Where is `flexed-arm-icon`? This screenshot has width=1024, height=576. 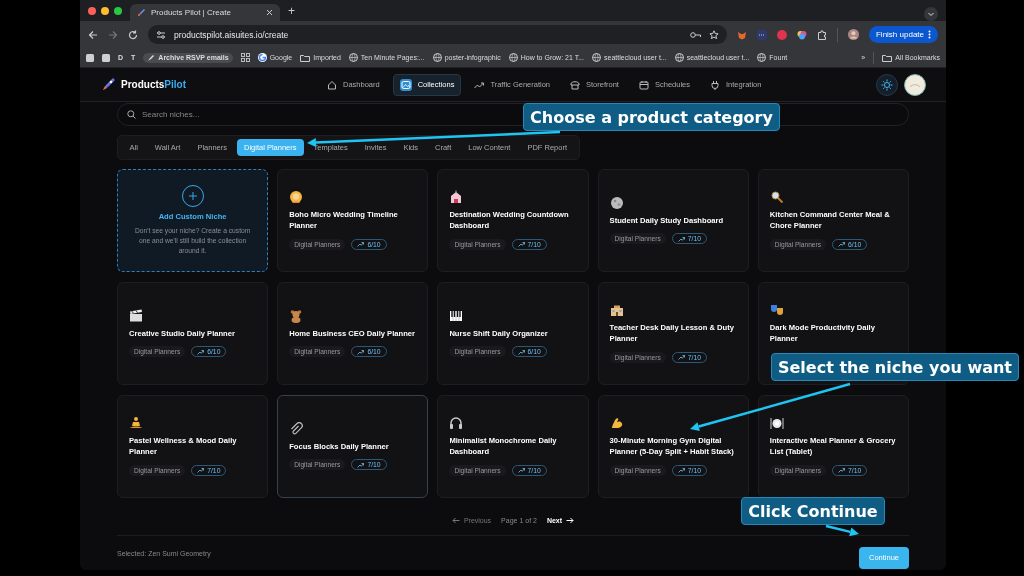
flexed-arm-icon is located at coordinates (616, 423).